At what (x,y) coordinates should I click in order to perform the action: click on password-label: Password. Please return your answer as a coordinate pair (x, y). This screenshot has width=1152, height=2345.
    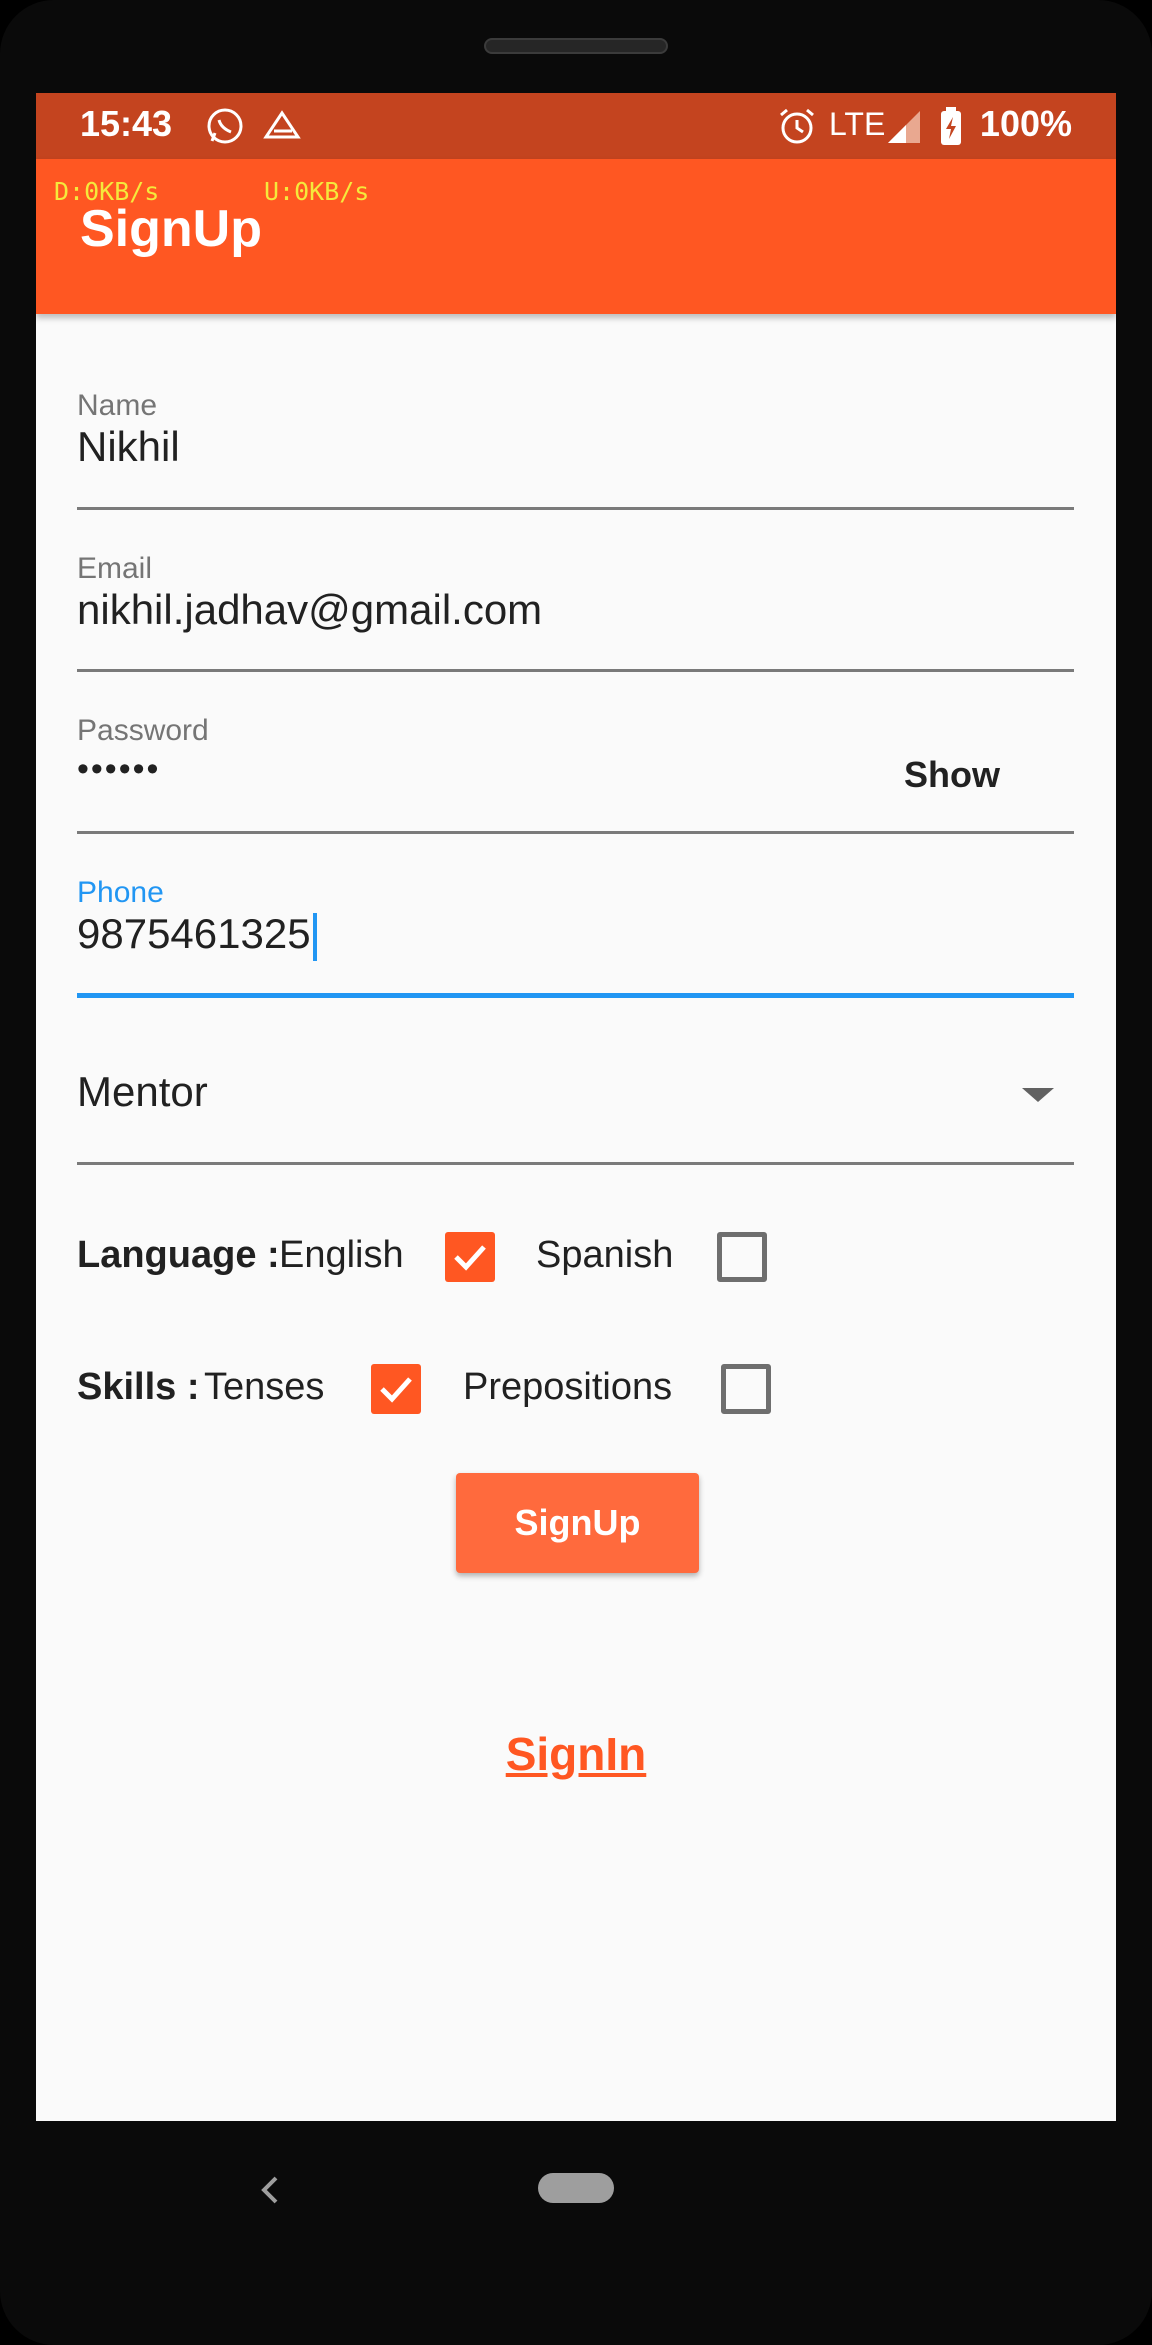
    Looking at the image, I should click on (143, 730).